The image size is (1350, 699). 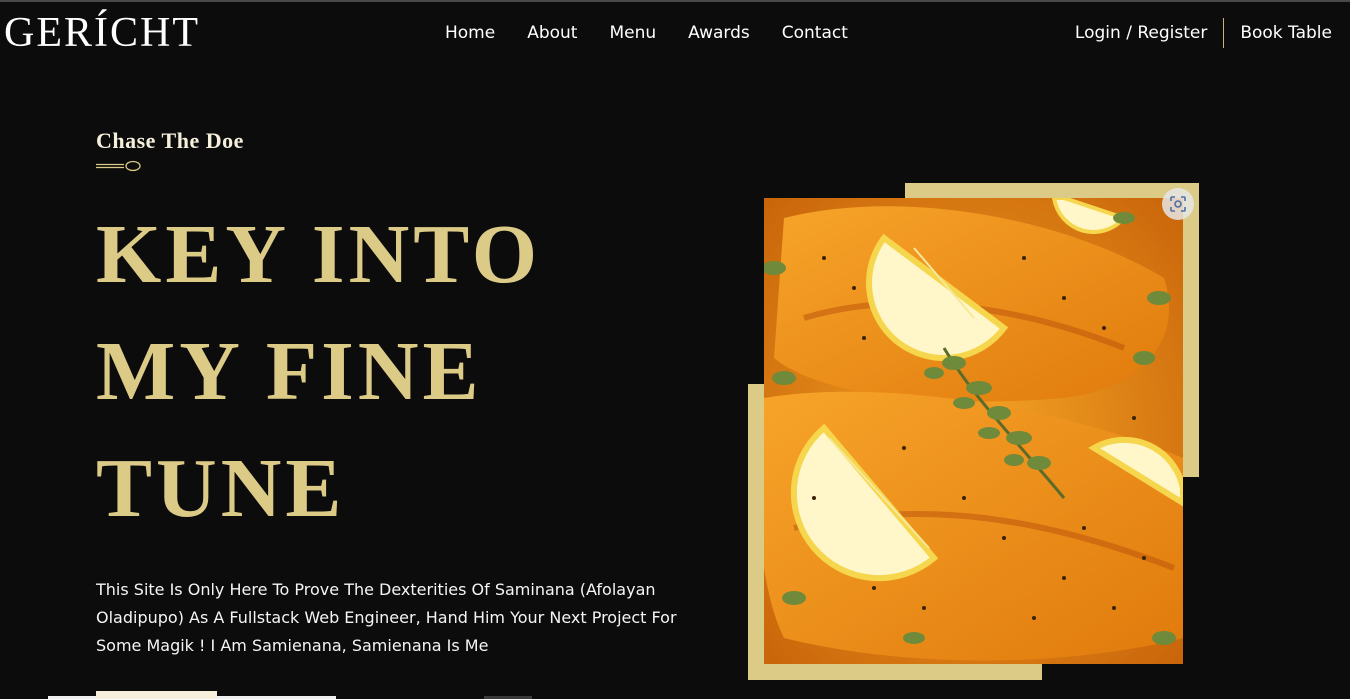 What do you see at coordinates (170, 140) in the screenshot?
I see `hero-subtitle: Chase The Doe` at bounding box center [170, 140].